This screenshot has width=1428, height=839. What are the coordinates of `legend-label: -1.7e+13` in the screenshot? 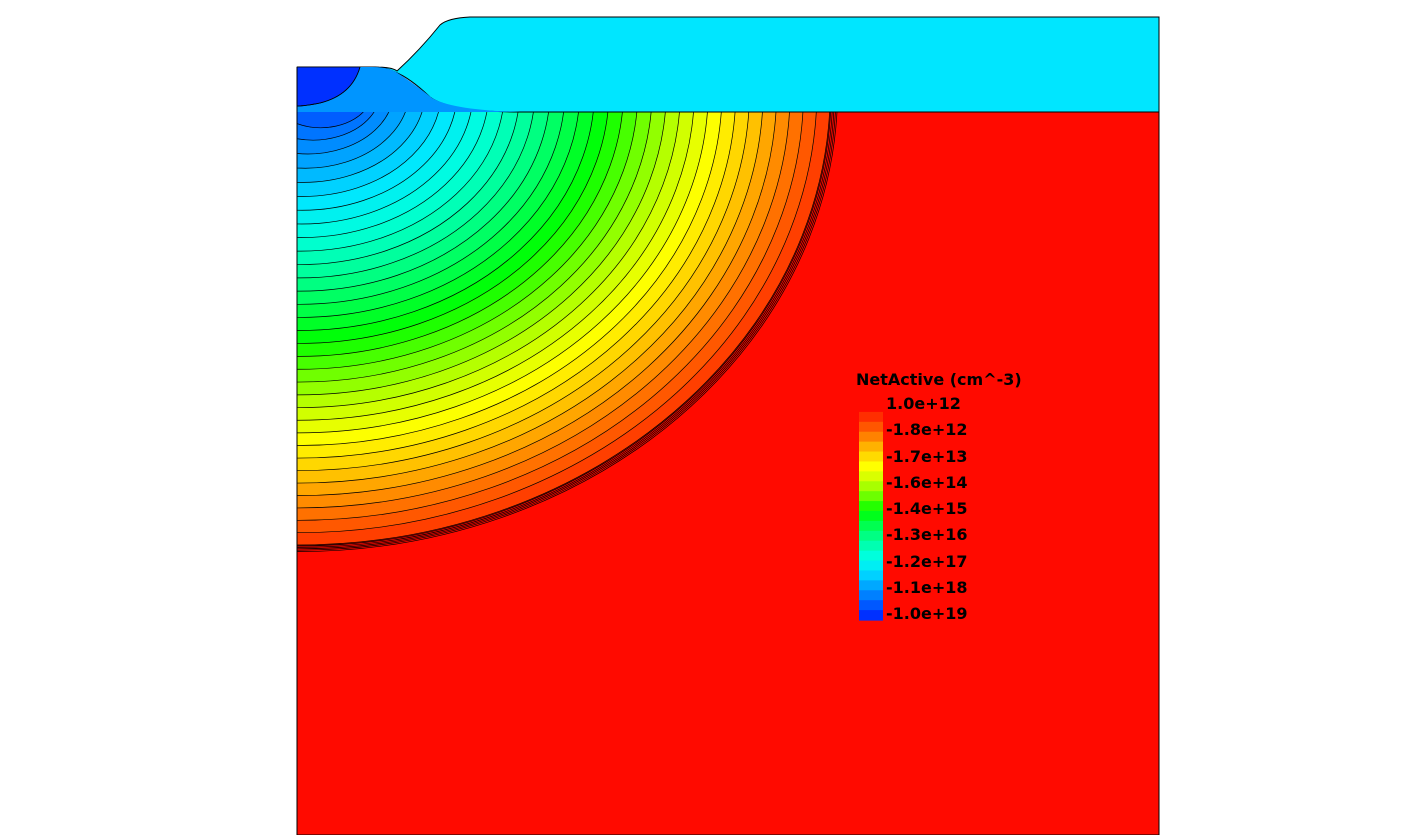 It's located at (927, 456).